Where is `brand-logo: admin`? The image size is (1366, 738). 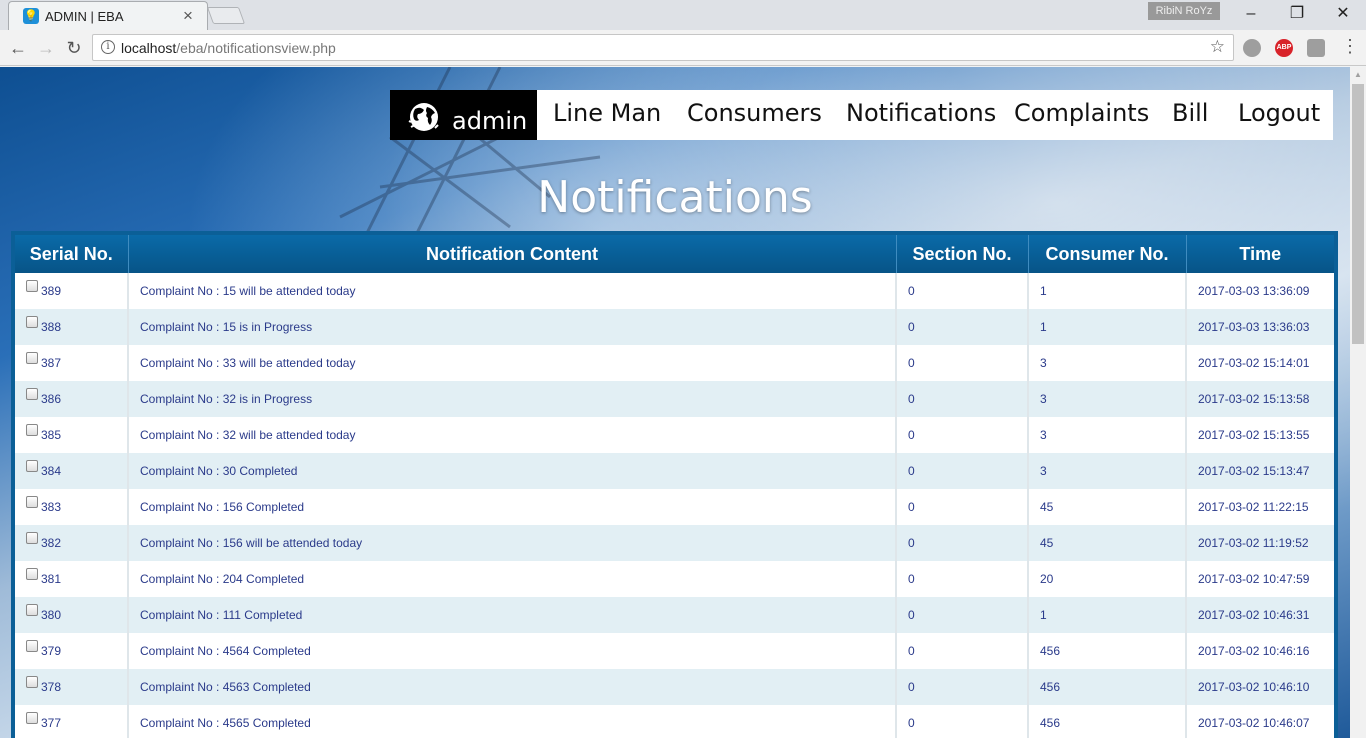 brand-logo: admin is located at coordinates (463, 115).